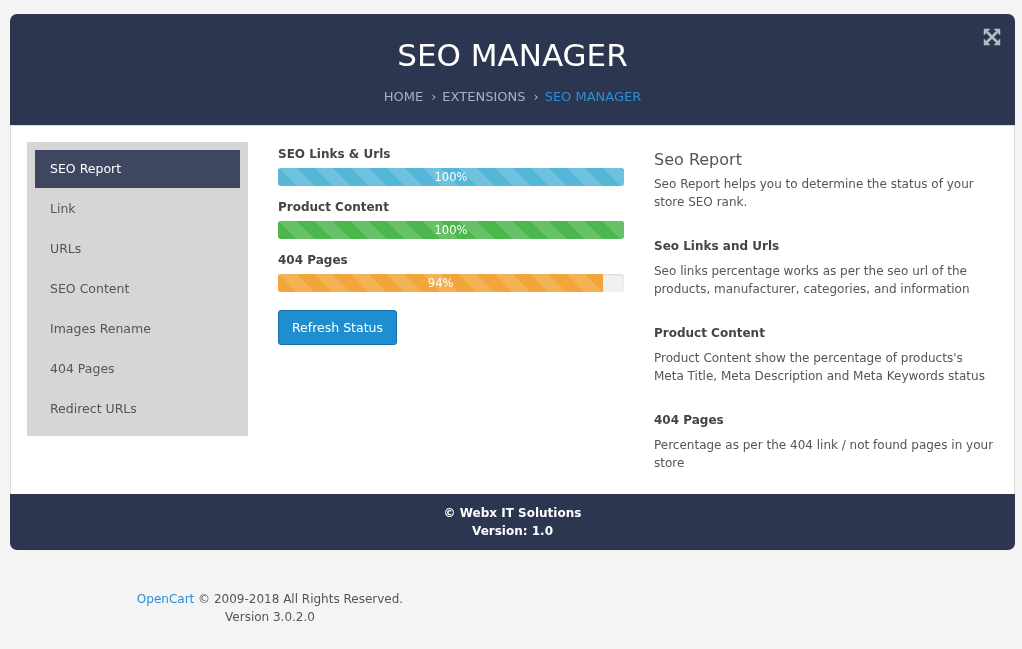 The width and height of the screenshot is (1022, 649). What do you see at coordinates (137, 289) in the screenshot?
I see `sidebar-item: SEO Content` at bounding box center [137, 289].